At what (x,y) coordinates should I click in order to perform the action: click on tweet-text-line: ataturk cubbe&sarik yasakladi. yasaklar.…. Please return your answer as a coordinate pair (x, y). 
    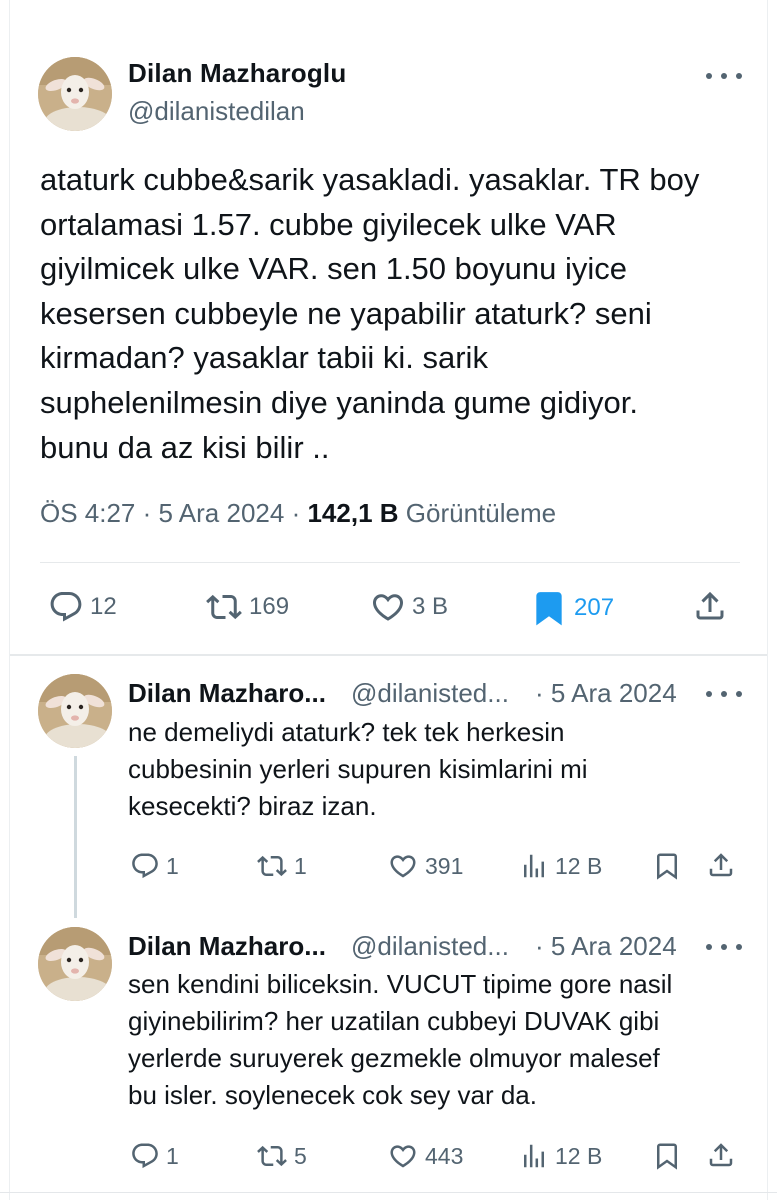
    Looking at the image, I should click on (370, 179).